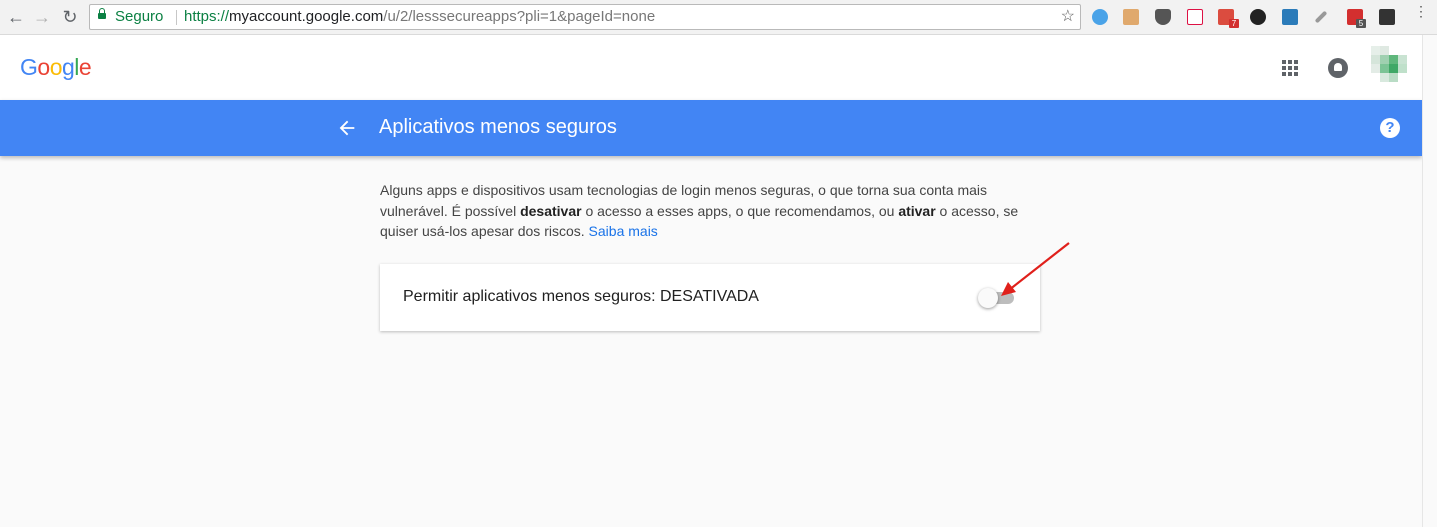  I want to click on help-icon: ?, so click(1390, 128).